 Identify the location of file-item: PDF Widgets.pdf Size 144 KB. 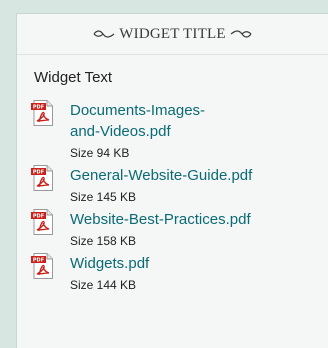
(179, 273).